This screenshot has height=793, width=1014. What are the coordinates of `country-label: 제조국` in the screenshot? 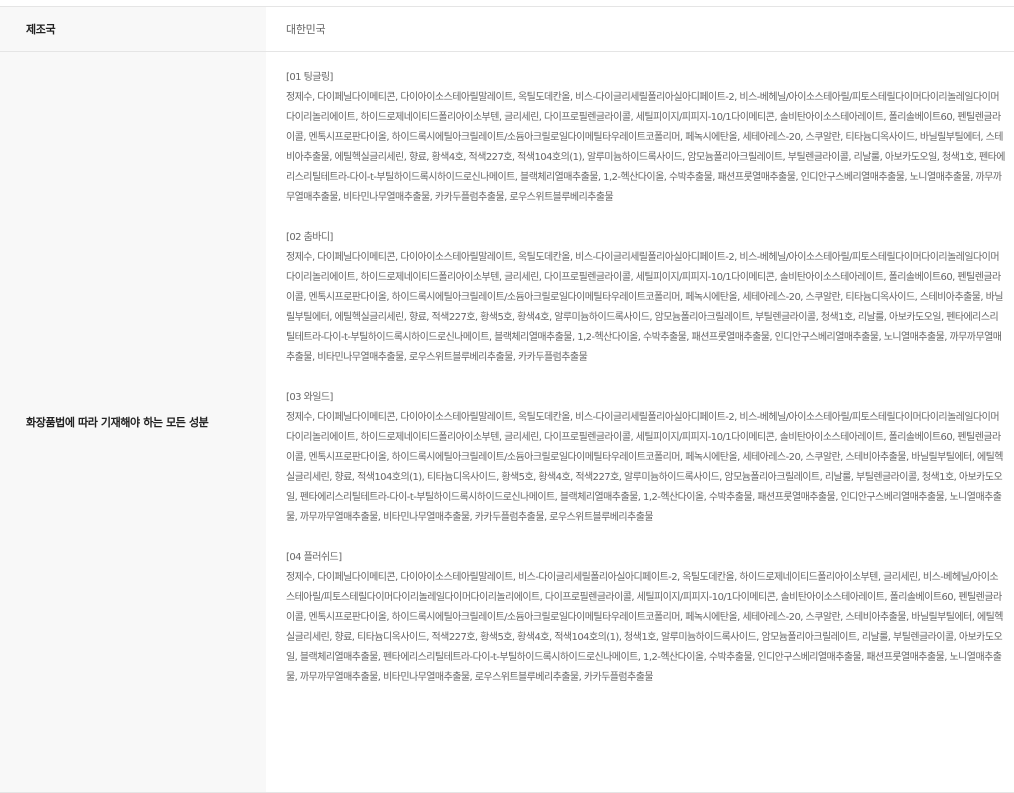 It's located at (133, 29).